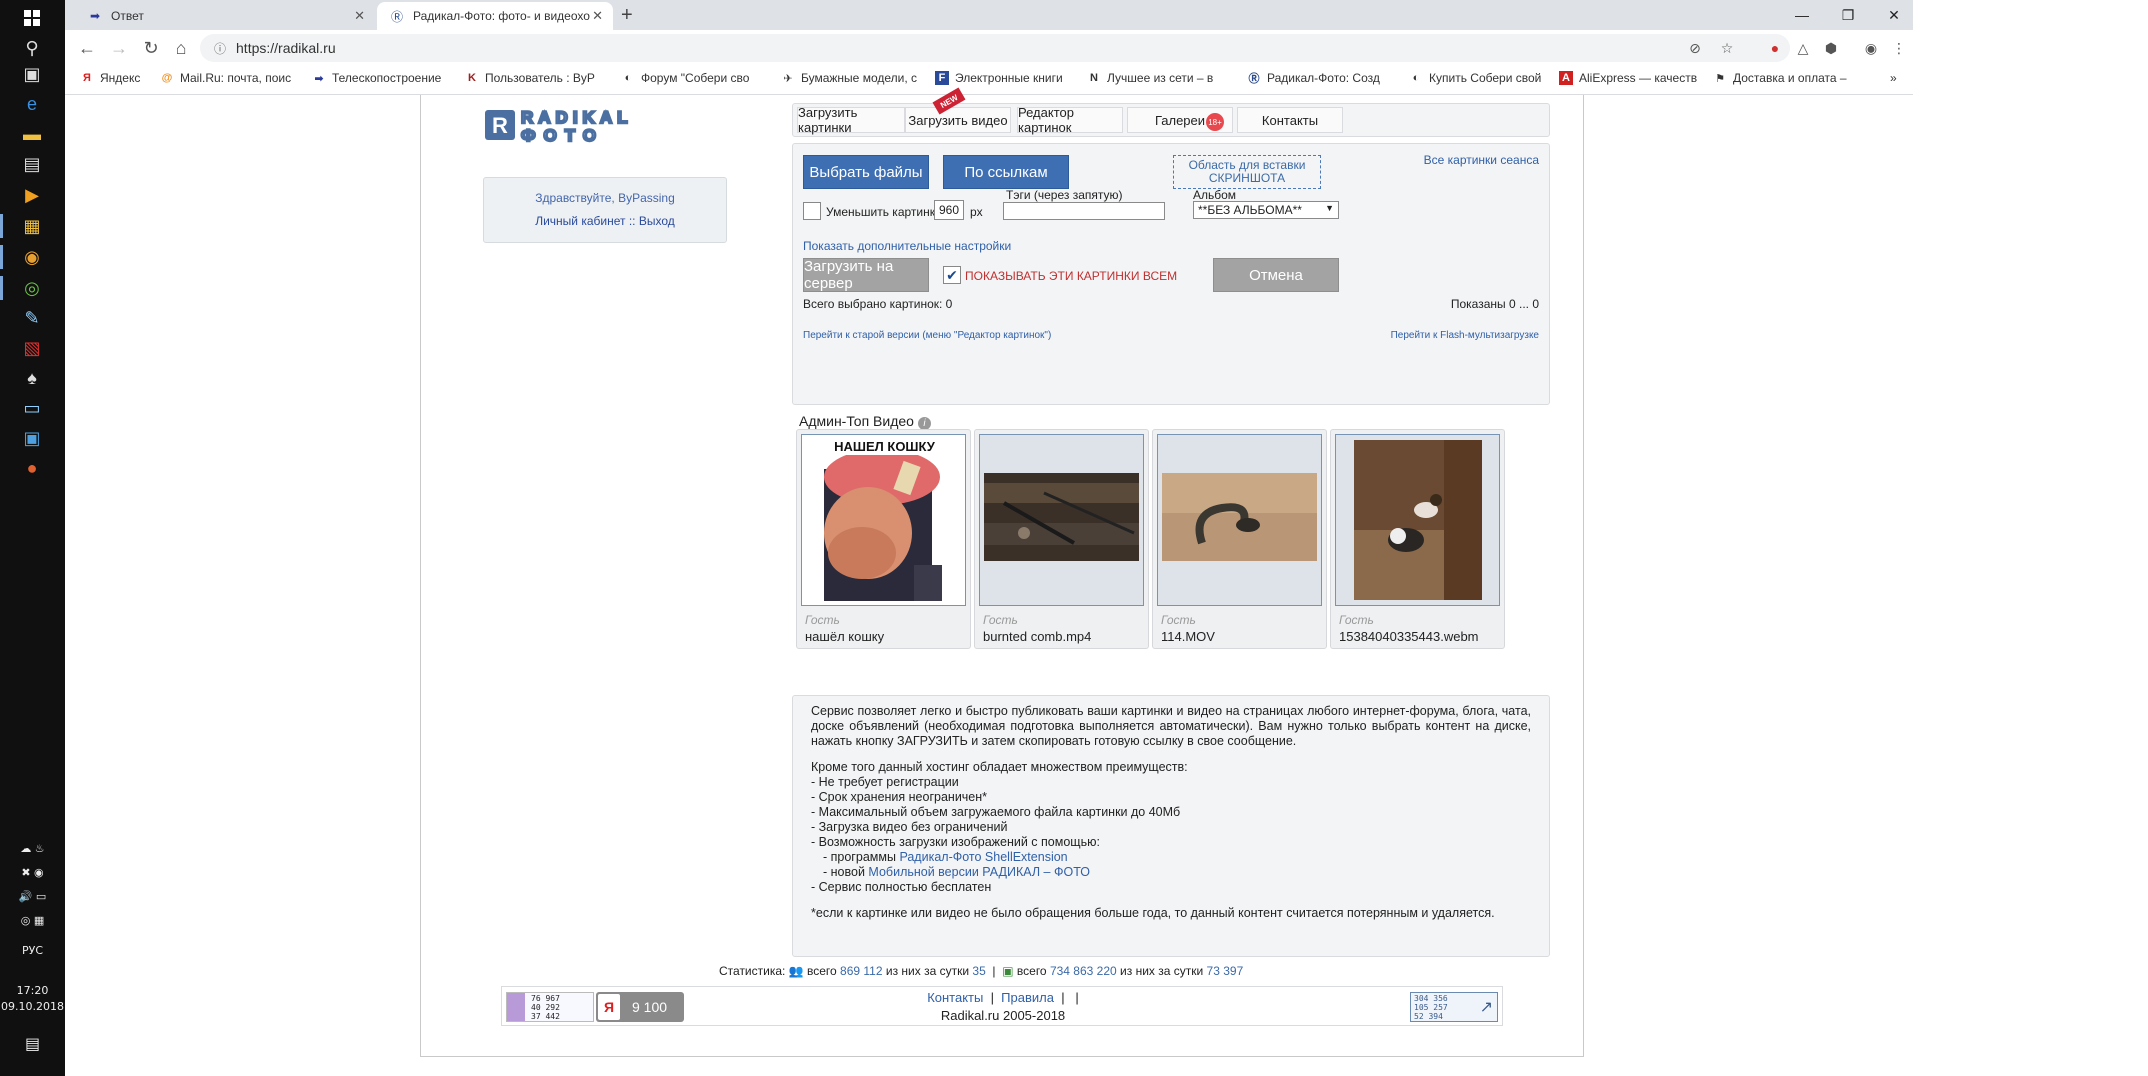 The image size is (2148, 1076). I want to click on address-bar: ⓘ https://radikal.ru, so click(995, 48).